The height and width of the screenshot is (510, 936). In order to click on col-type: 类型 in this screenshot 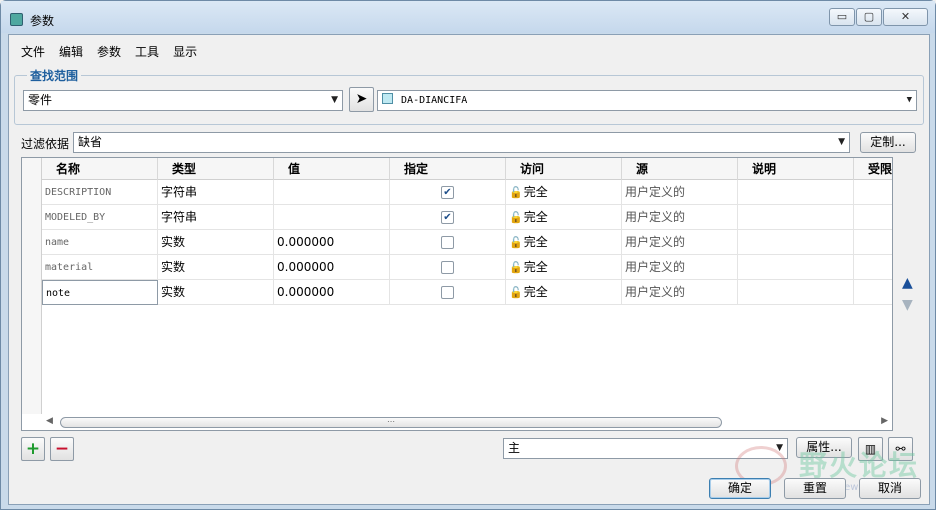, I will do `click(216, 169)`.